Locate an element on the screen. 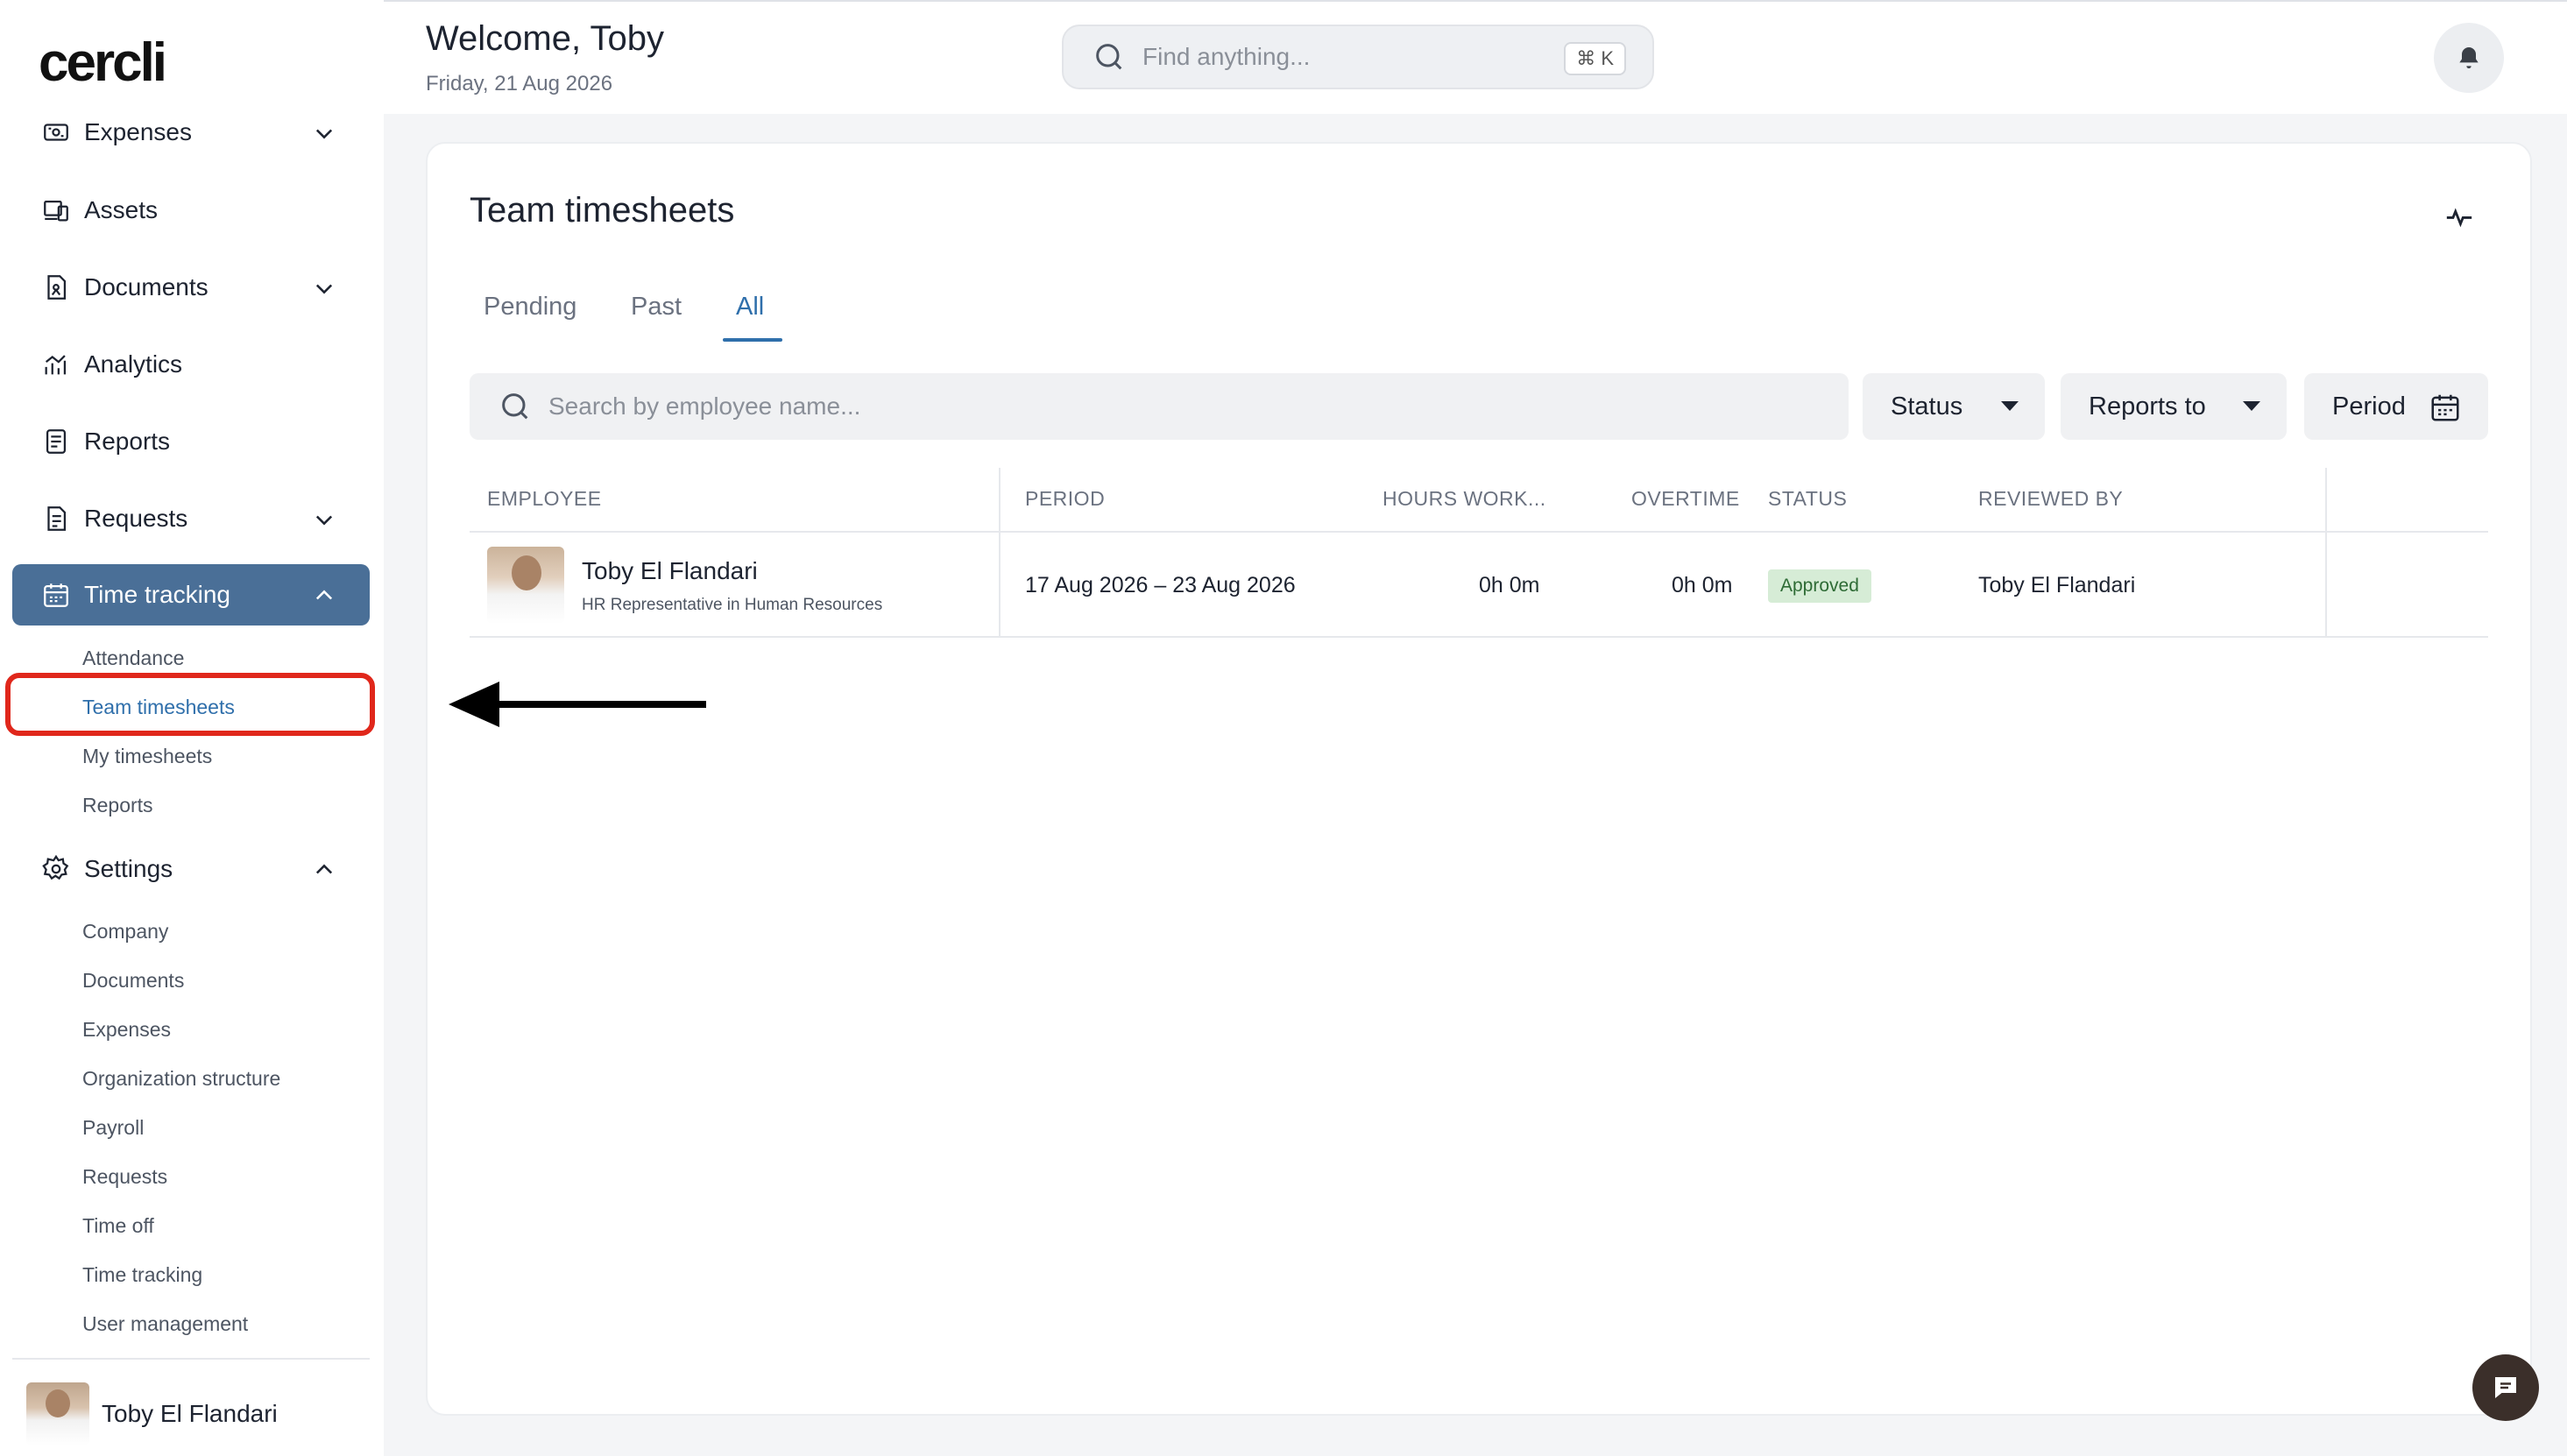  settings-item-expenses: Expenses is located at coordinates (126, 1030).